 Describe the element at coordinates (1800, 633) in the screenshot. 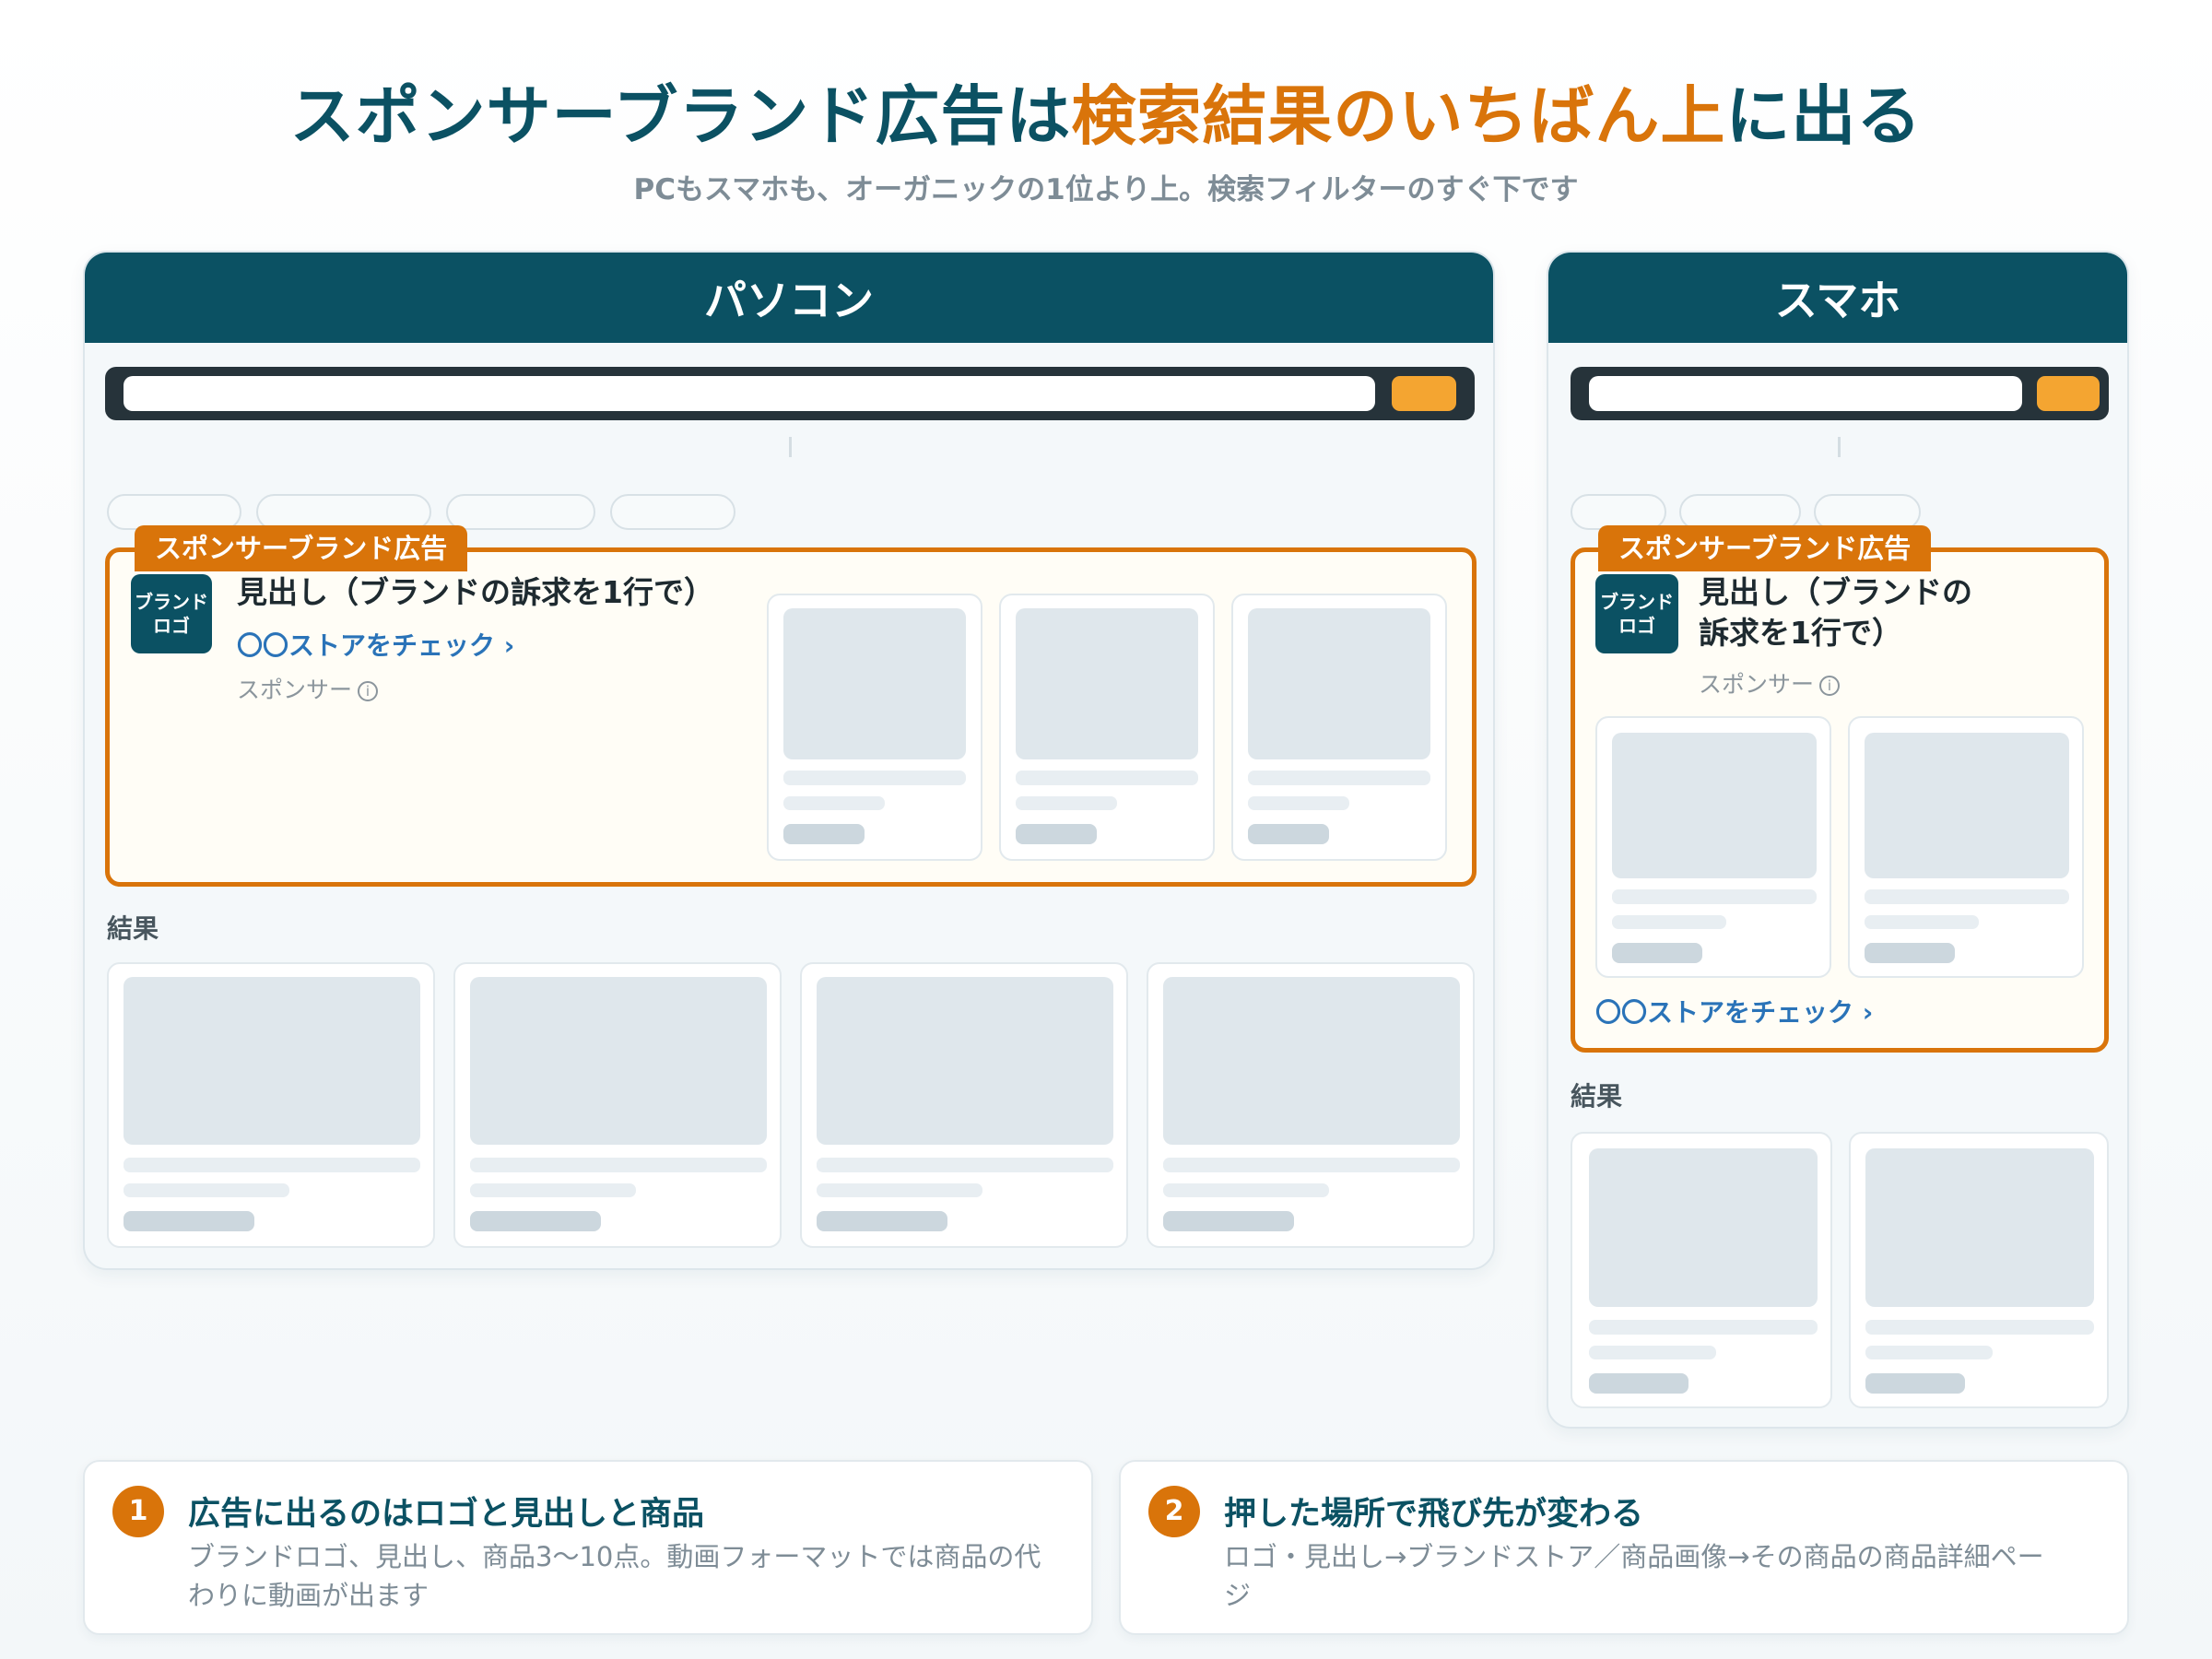

I see `ad-headline-line-2: 訴求を1行で）` at that location.